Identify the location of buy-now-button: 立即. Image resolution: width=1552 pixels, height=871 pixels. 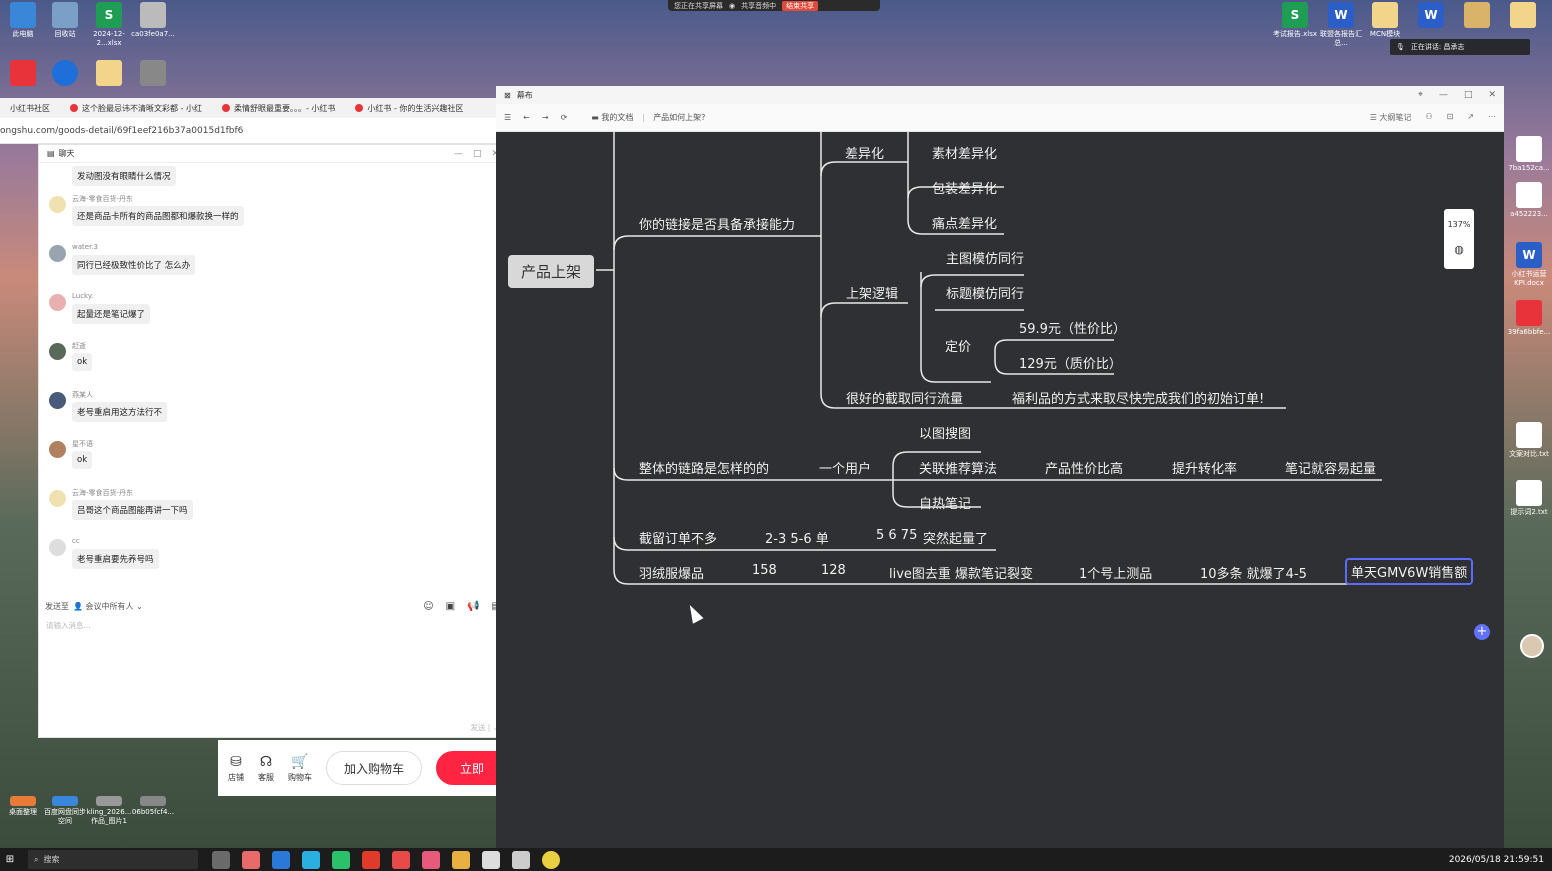
(466, 768).